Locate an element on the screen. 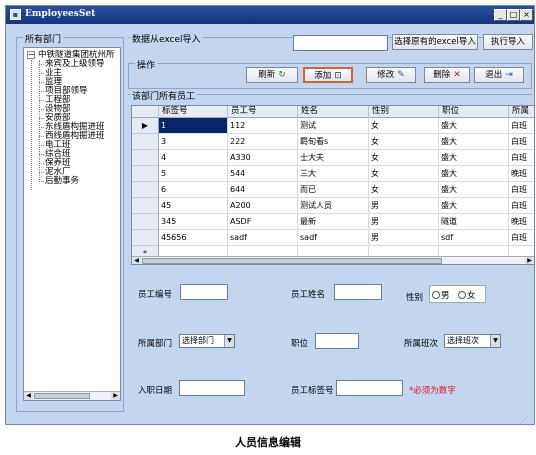  edit-button: 修改 ✎ is located at coordinates (391, 75).